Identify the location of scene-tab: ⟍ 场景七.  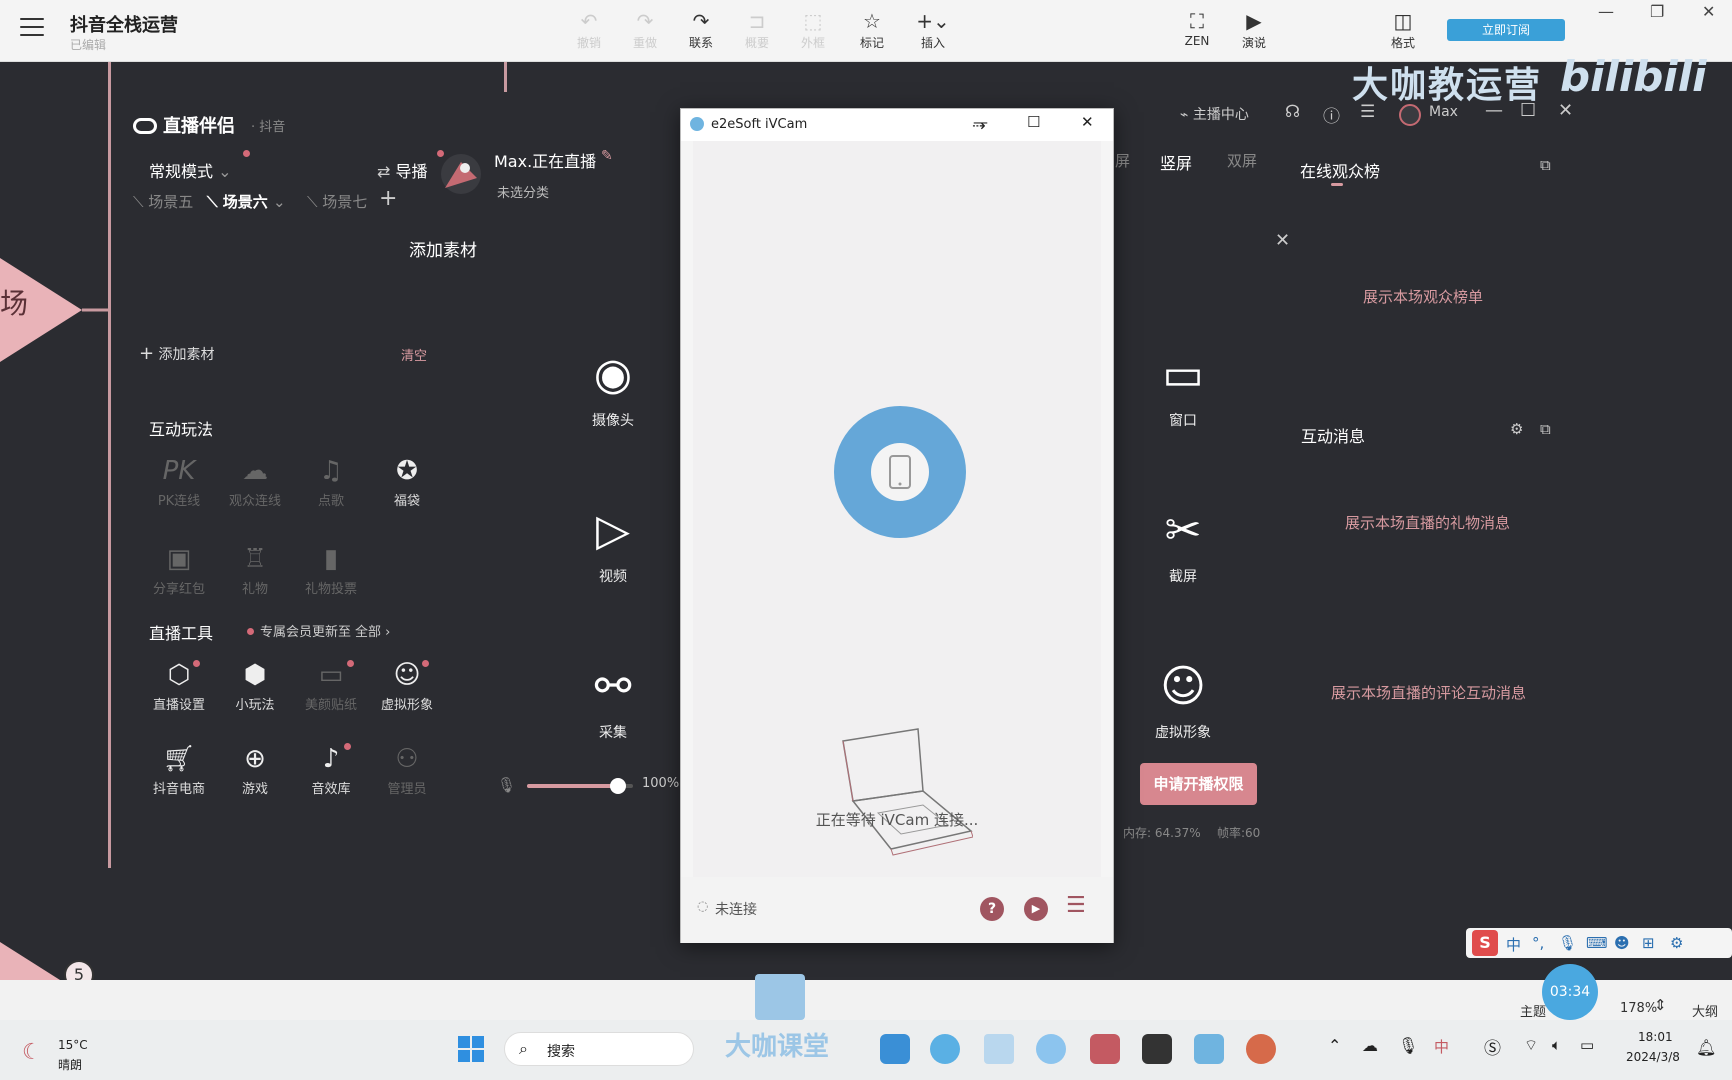
(337, 201).